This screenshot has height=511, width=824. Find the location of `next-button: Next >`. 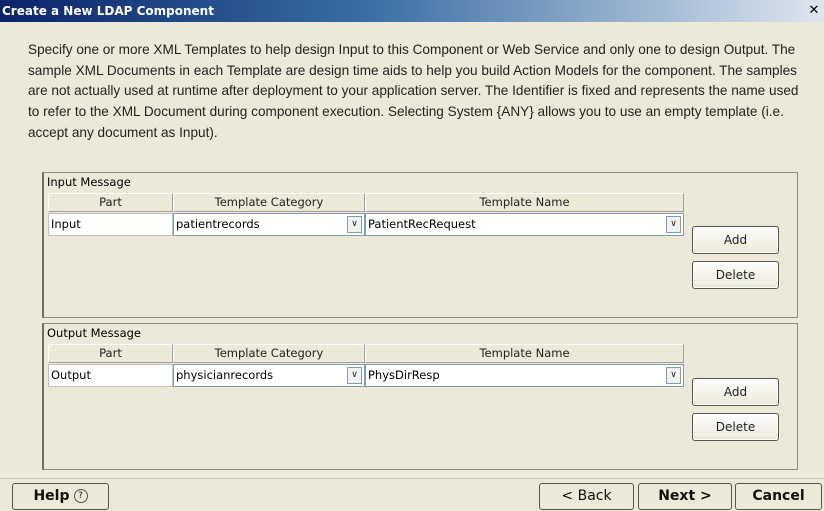

next-button: Next > is located at coordinates (685, 496).